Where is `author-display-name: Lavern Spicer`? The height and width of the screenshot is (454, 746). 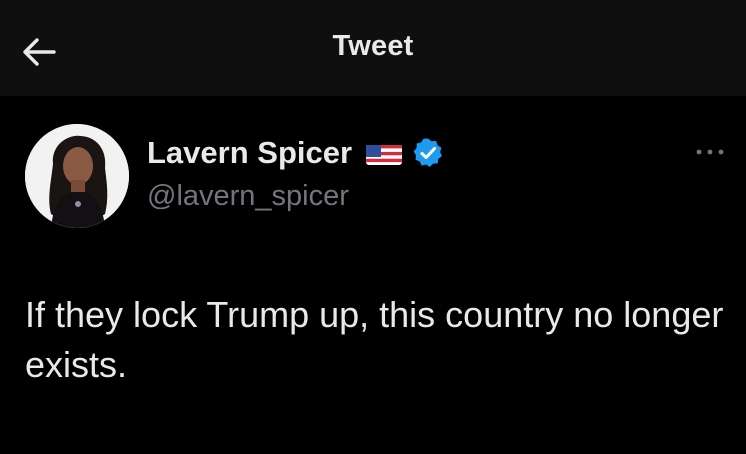
author-display-name: Lavern Spicer is located at coordinates (250, 152).